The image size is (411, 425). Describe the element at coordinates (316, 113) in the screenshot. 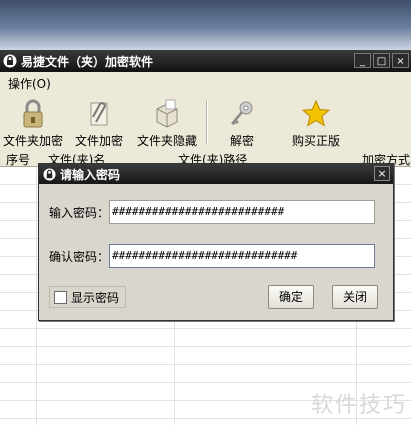

I see `star-icon` at that location.